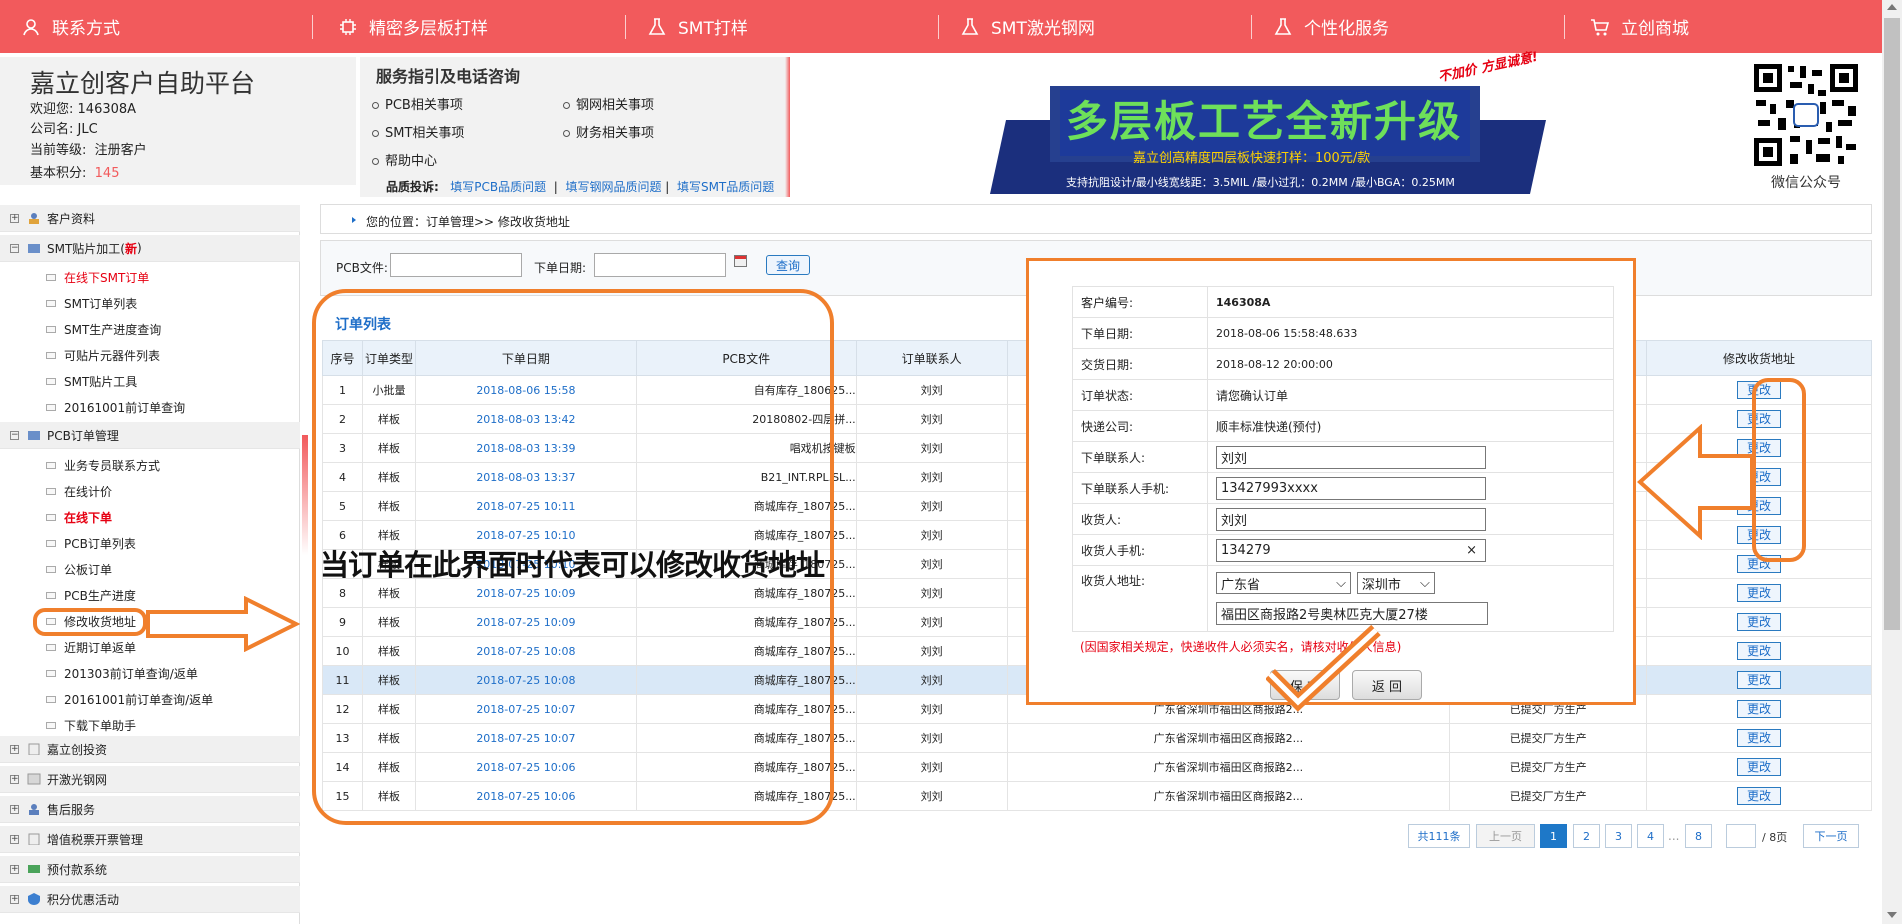 The image size is (1902, 924). Describe the element at coordinates (305, 564) in the screenshot. I see `sidebar-collapse-handle` at that location.